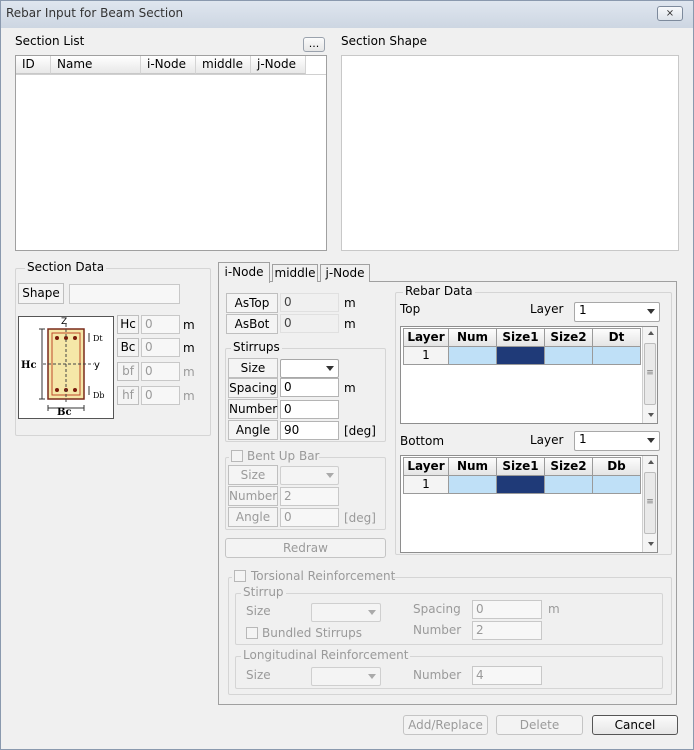 The height and width of the screenshot is (750, 694). What do you see at coordinates (309, 368) in the screenshot?
I see `stirrup-size-select` at bounding box center [309, 368].